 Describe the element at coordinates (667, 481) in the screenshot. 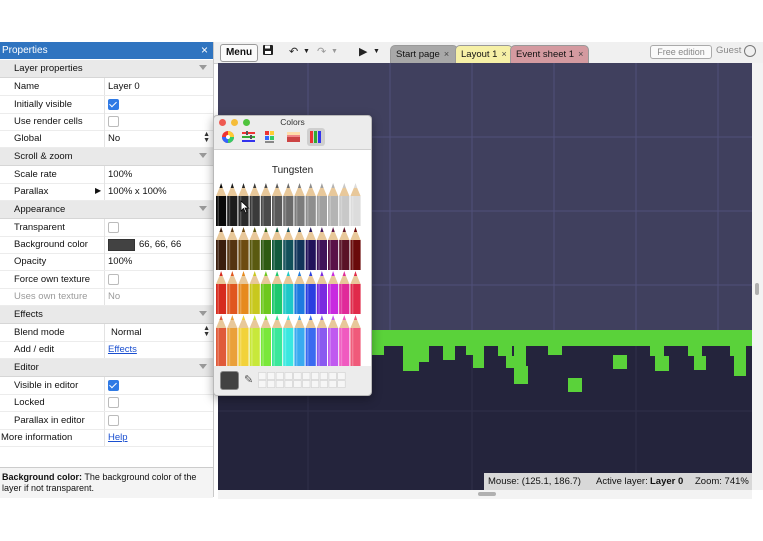

I see `active-layer-value: Layer 0` at that location.